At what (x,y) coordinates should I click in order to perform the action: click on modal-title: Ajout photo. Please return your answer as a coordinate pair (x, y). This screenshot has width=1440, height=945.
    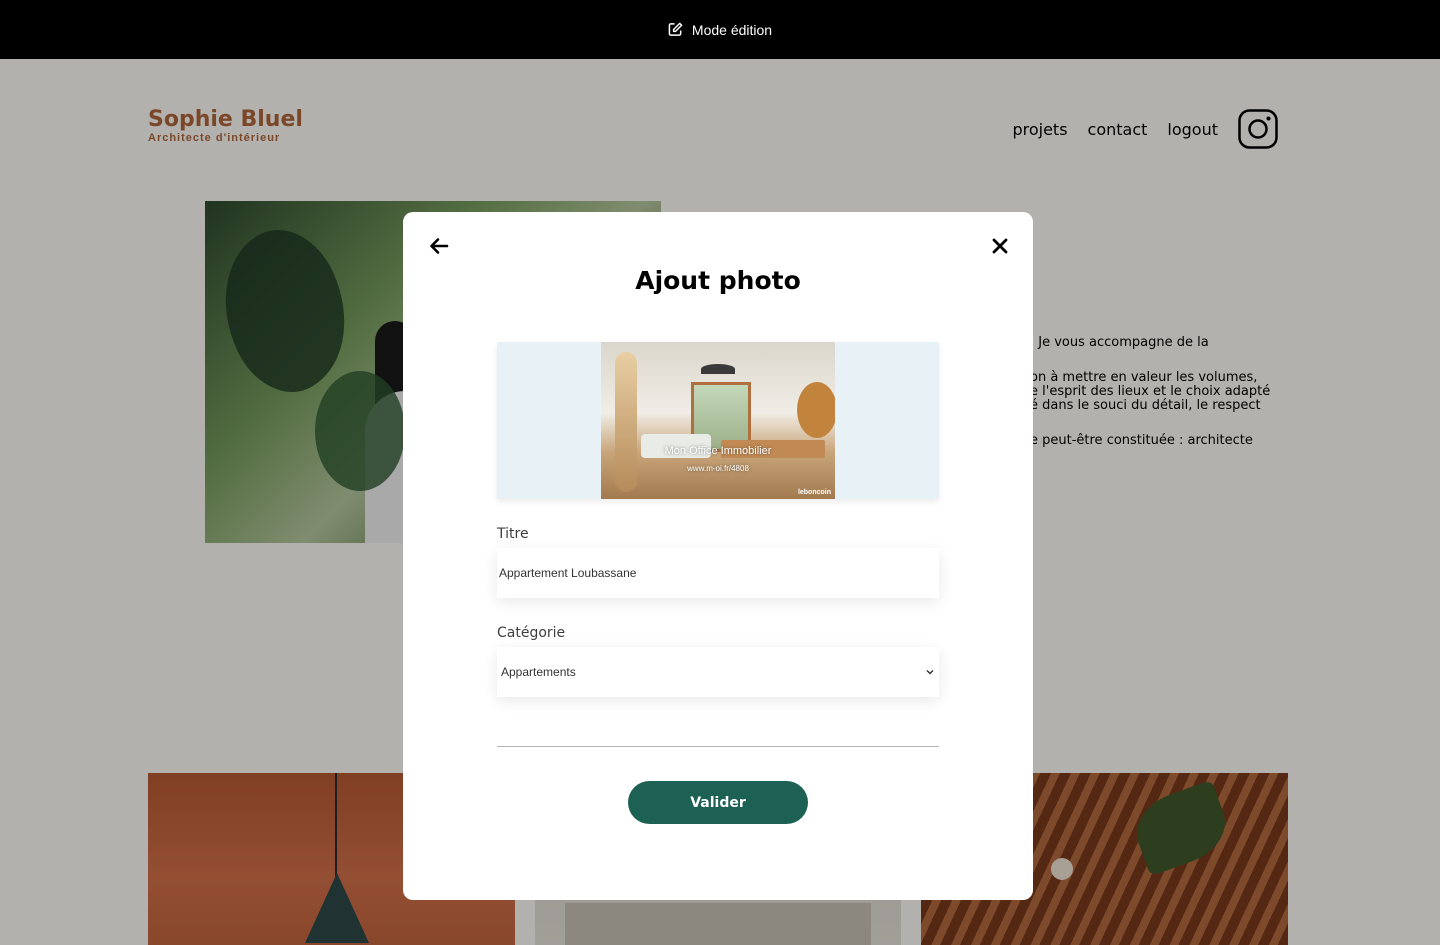
    Looking at the image, I should click on (718, 280).